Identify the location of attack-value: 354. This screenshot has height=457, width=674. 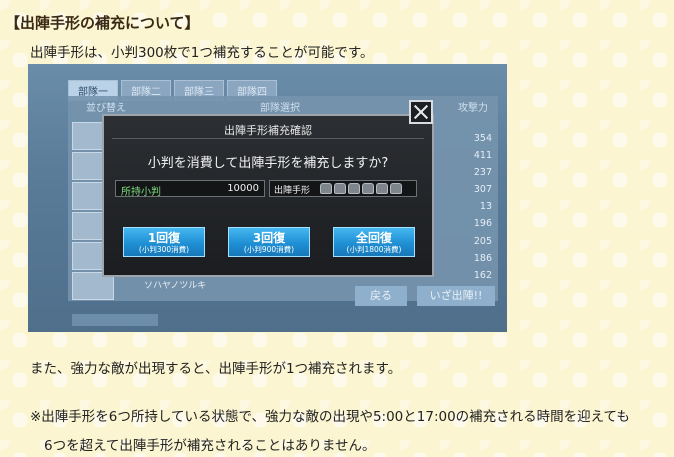
(482, 138).